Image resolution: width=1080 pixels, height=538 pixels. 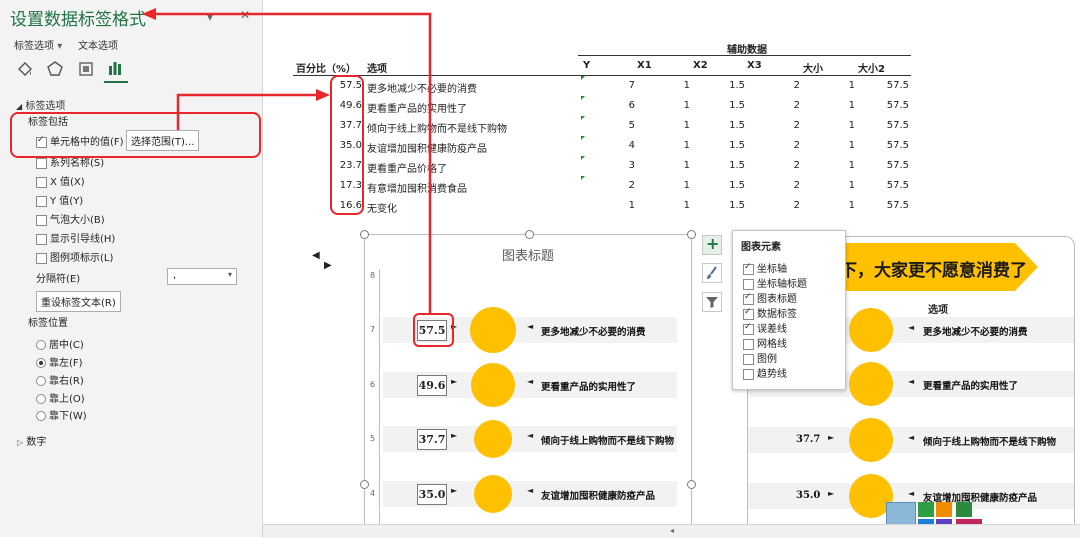 What do you see at coordinates (248, 111) in the screenshot?
I see `arrow-line-to-percent` at bounding box center [248, 111].